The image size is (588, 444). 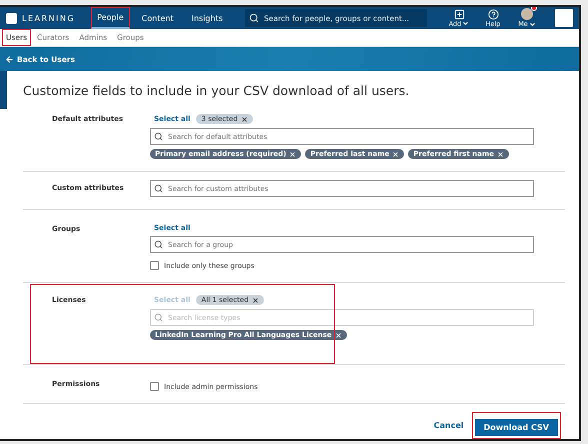 I want to click on add-icon, so click(x=459, y=14).